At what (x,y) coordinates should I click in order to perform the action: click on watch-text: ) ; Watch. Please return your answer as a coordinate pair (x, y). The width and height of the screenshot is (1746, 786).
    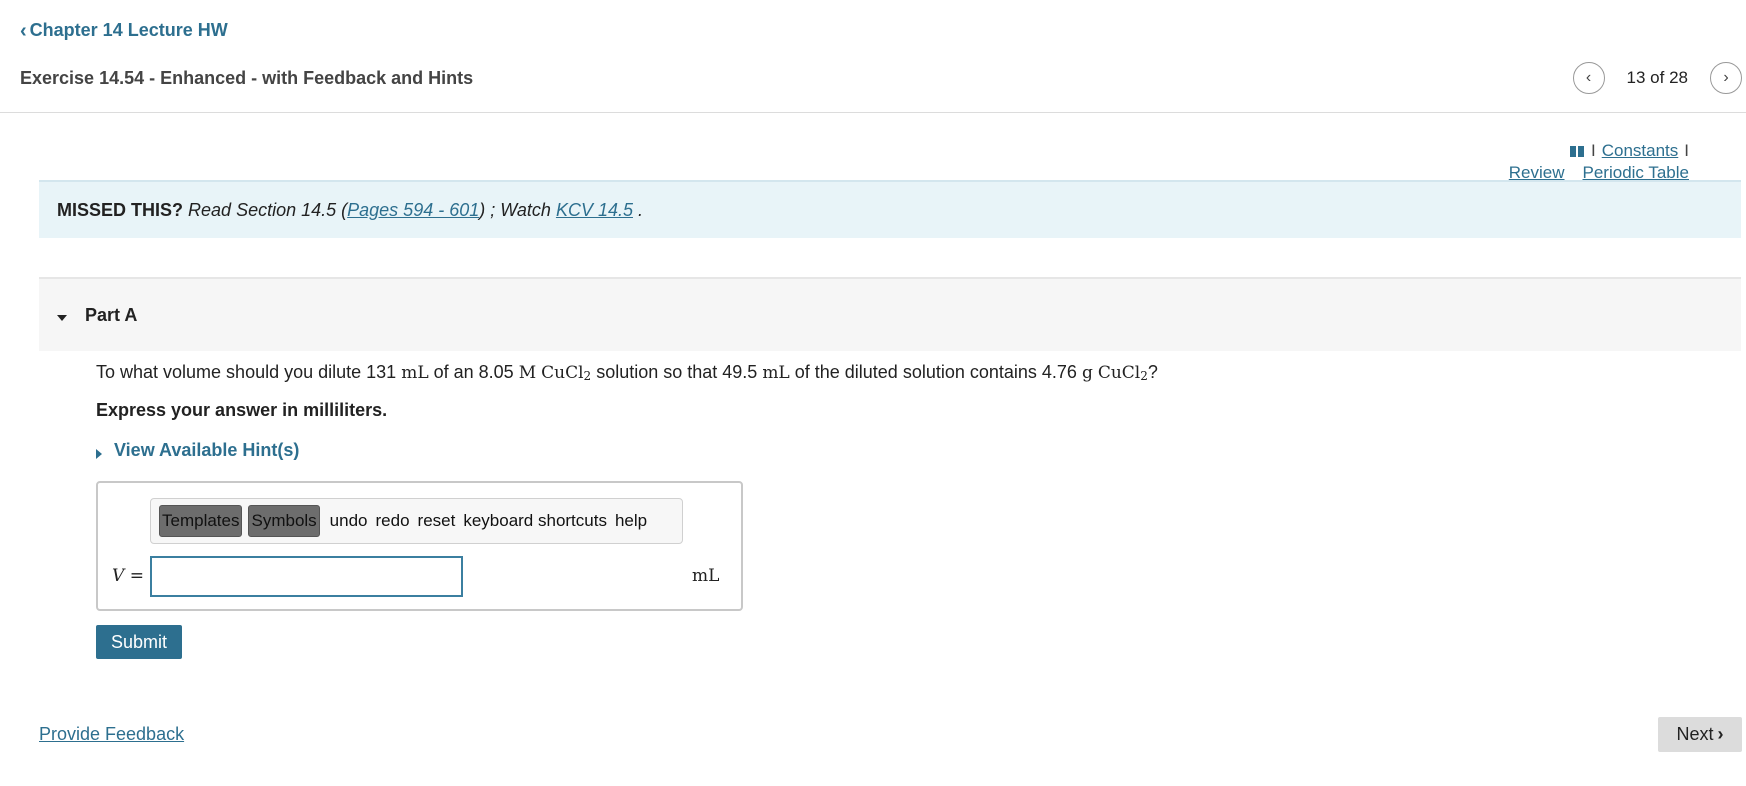
    Looking at the image, I should click on (517, 210).